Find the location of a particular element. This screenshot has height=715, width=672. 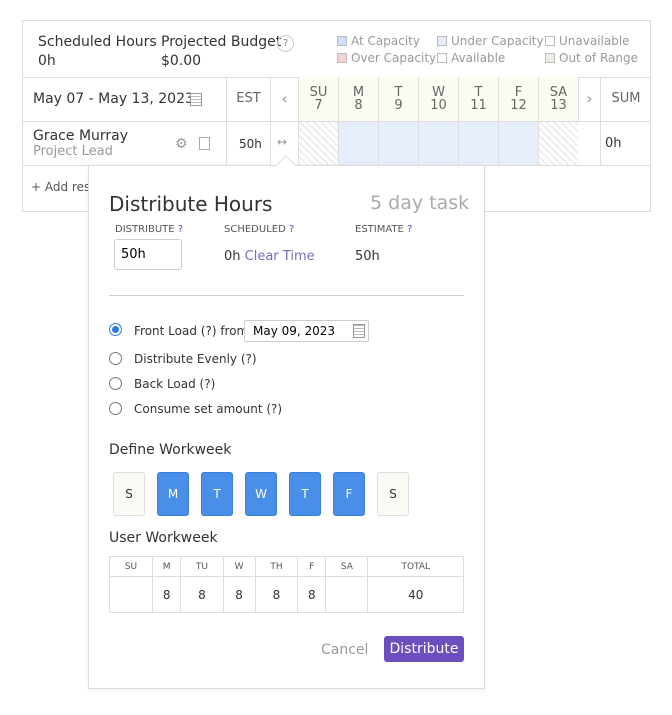

popover-title: Distribute Hours is located at coordinates (191, 204).